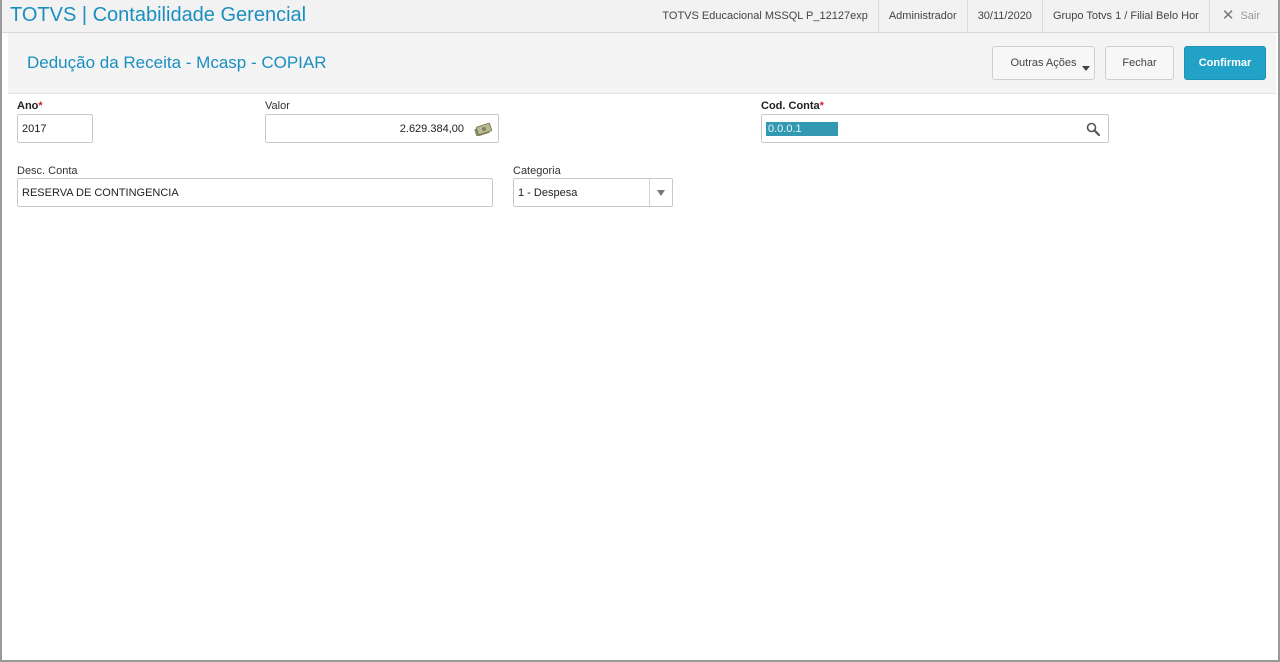 Image resolution: width=1280 pixels, height=662 pixels. Describe the element at coordinates (277, 106) in the screenshot. I see `valor-label: Valor` at that location.